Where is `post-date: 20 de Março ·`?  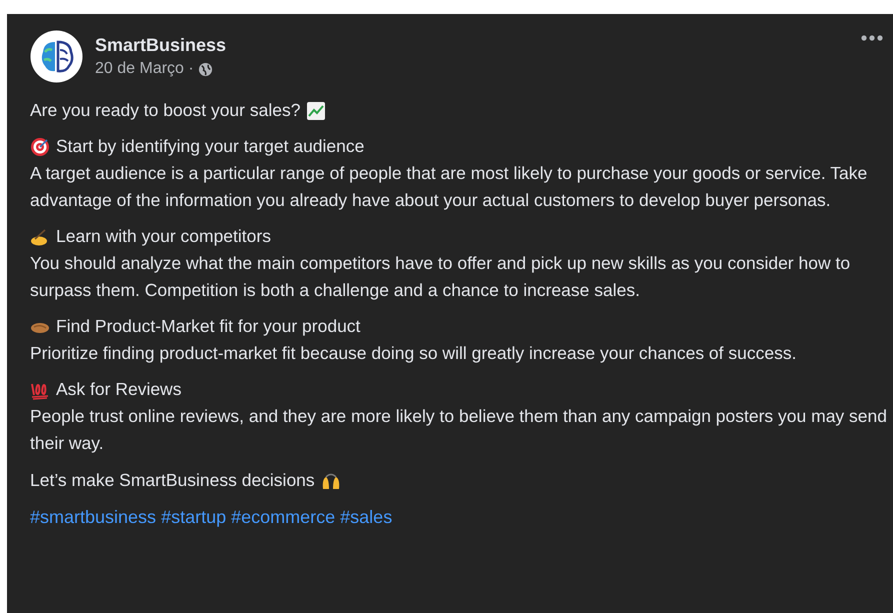 post-date: 20 de Março · is located at coordinates (144, 69).